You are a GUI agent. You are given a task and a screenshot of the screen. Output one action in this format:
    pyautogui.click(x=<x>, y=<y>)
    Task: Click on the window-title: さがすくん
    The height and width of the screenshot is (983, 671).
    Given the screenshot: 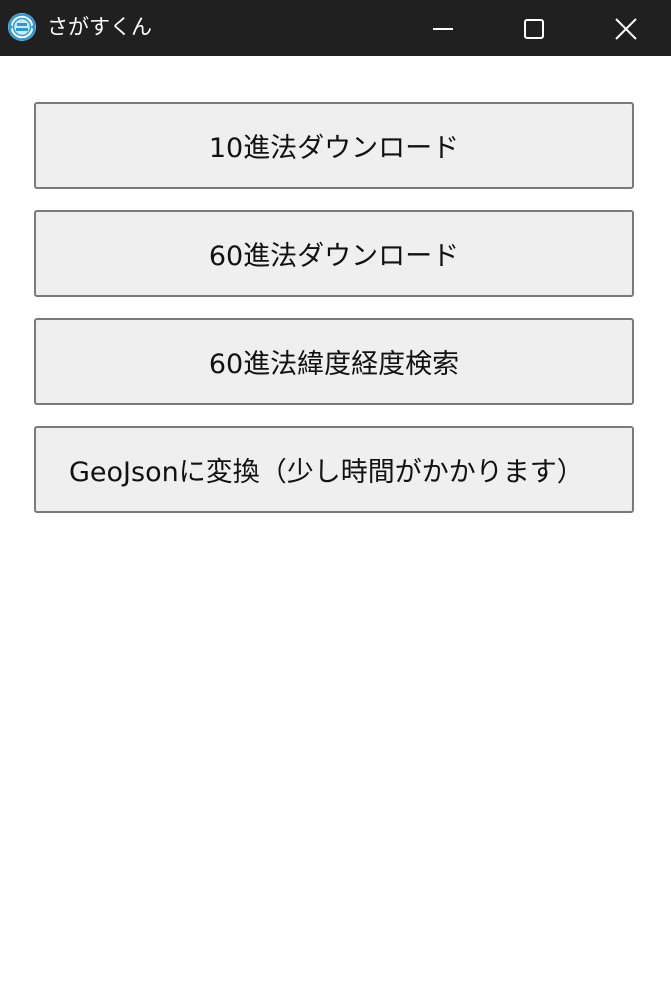 What is the action you would take?
    pyautogui.click(x=99, y=27)
    